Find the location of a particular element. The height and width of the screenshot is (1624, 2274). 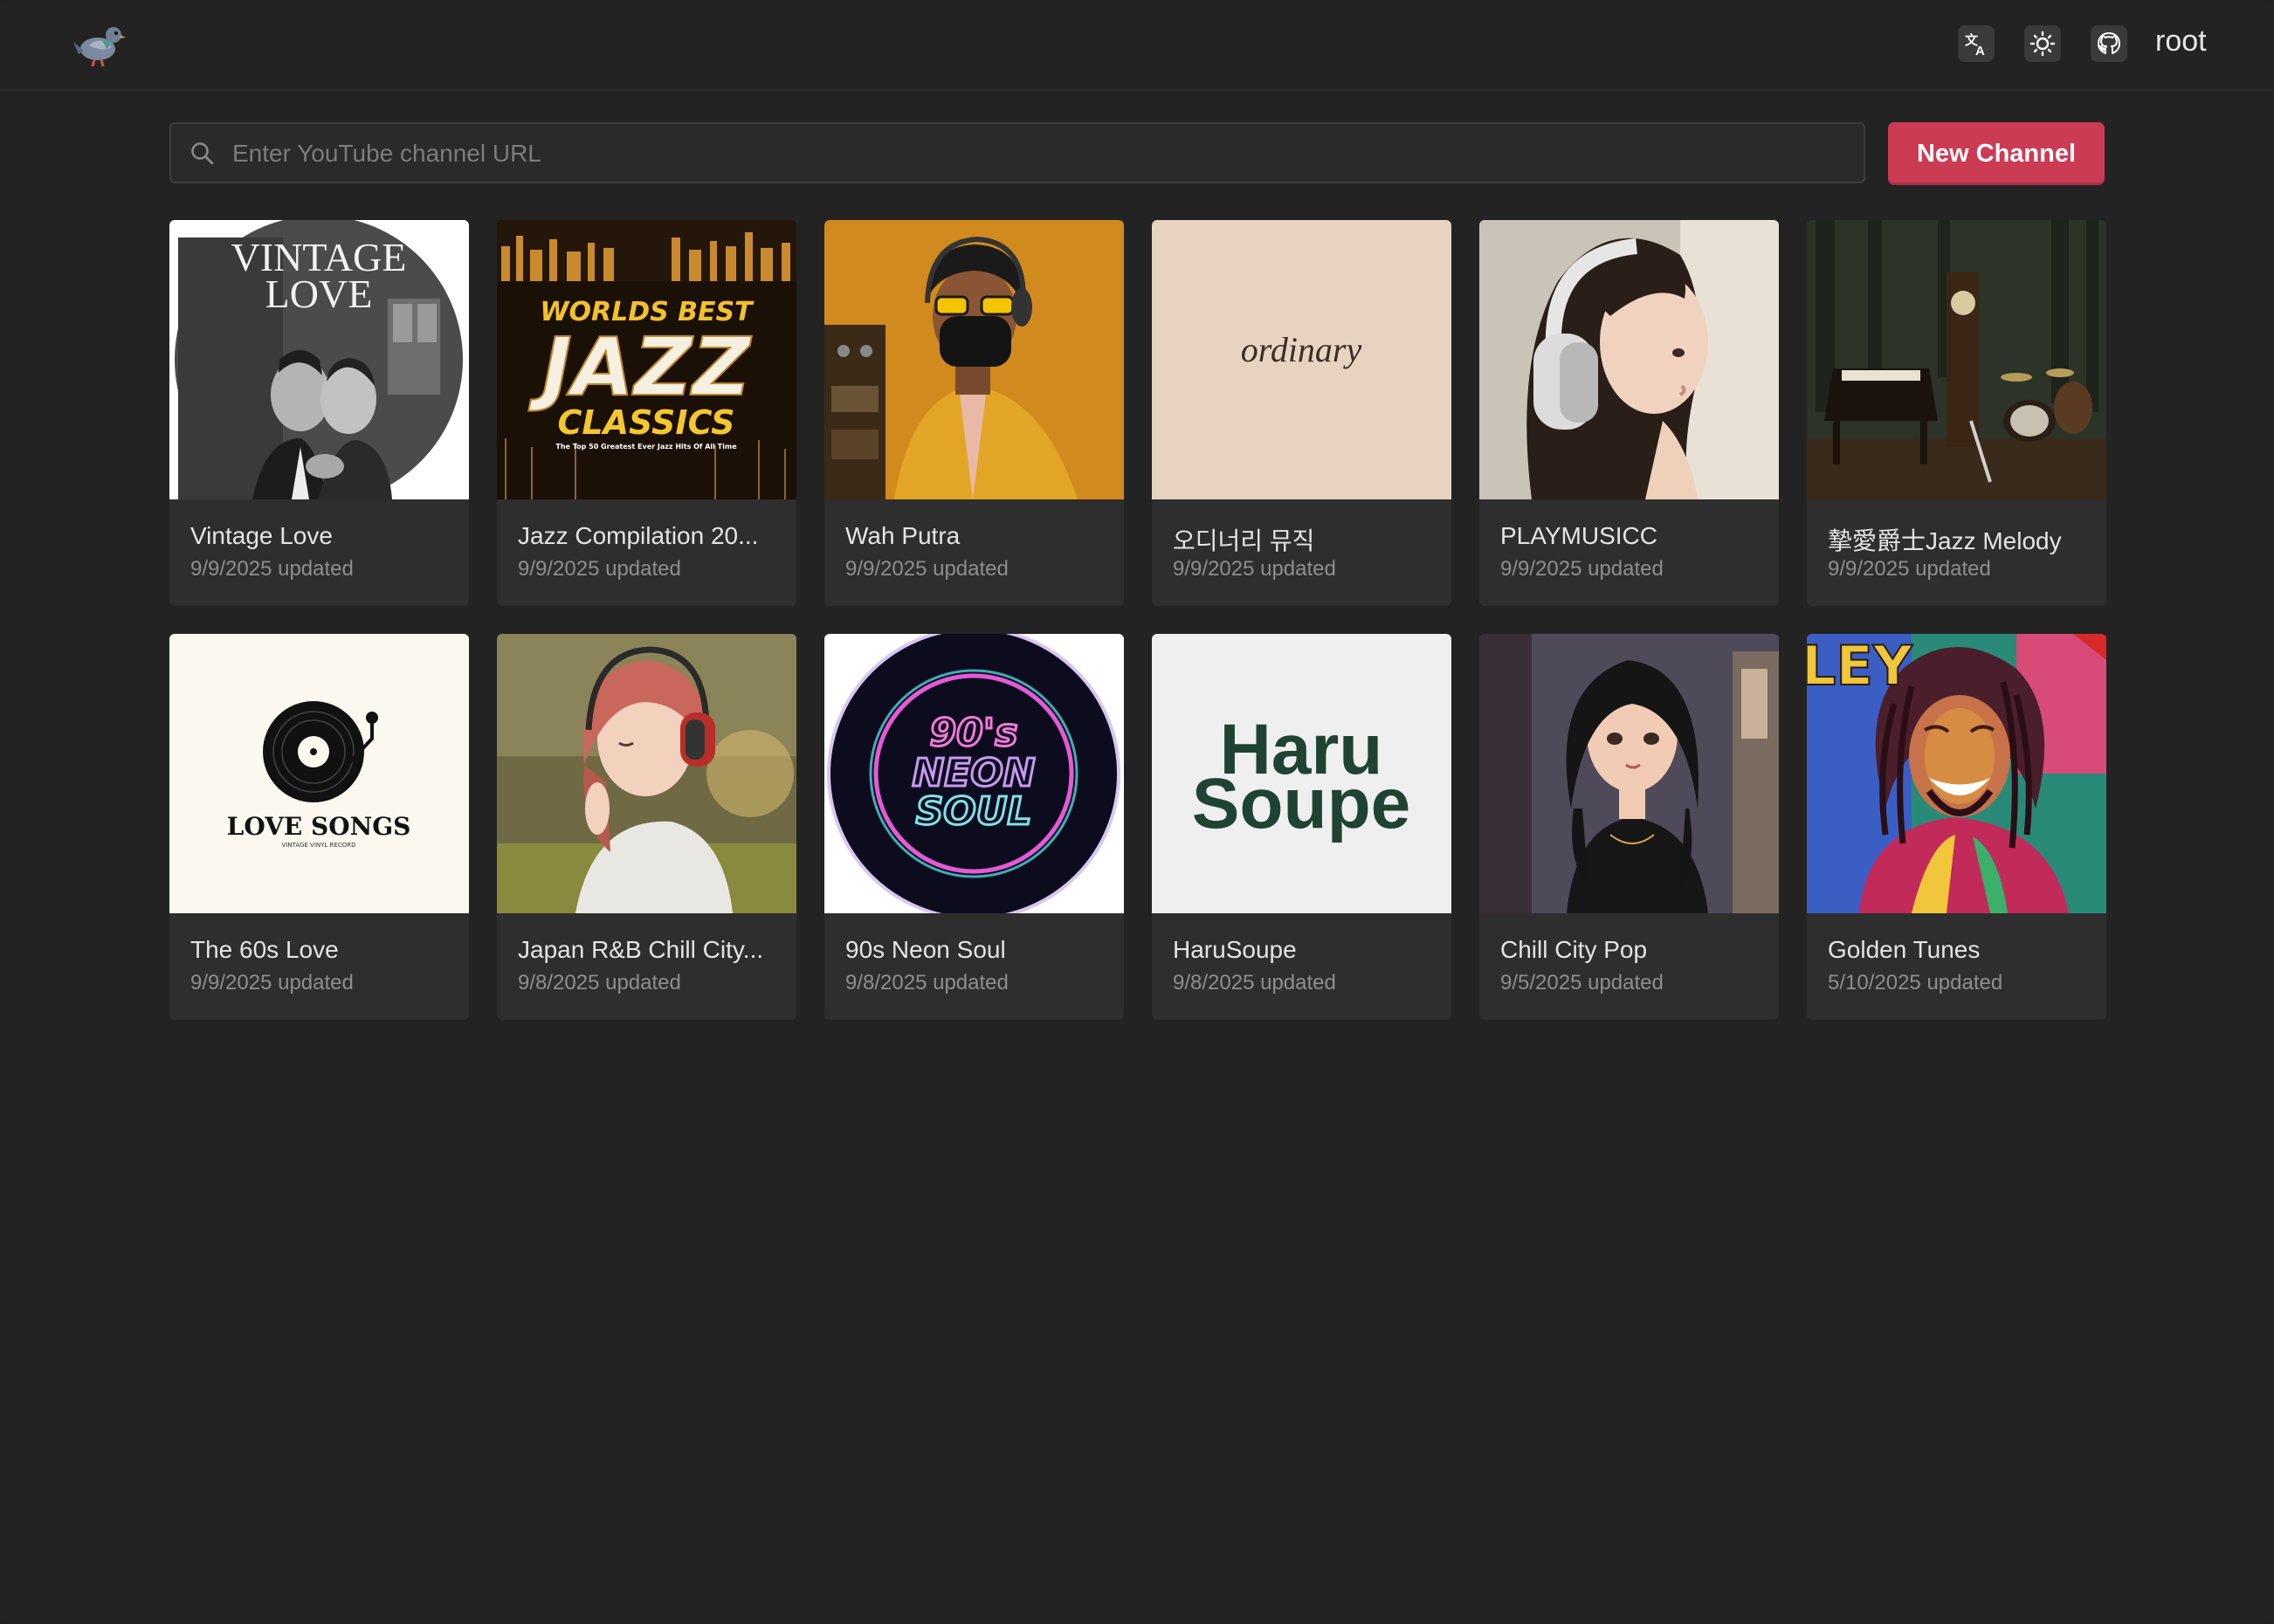

art-text: CLASSICS is located at coordinates (646, 423).